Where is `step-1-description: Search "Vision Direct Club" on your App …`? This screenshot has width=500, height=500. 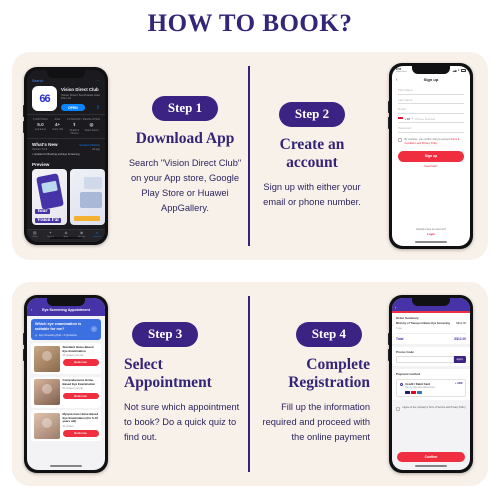 step-1-description: Search "Vision Direct Club" on your App … is located at coordinates (185, 185).